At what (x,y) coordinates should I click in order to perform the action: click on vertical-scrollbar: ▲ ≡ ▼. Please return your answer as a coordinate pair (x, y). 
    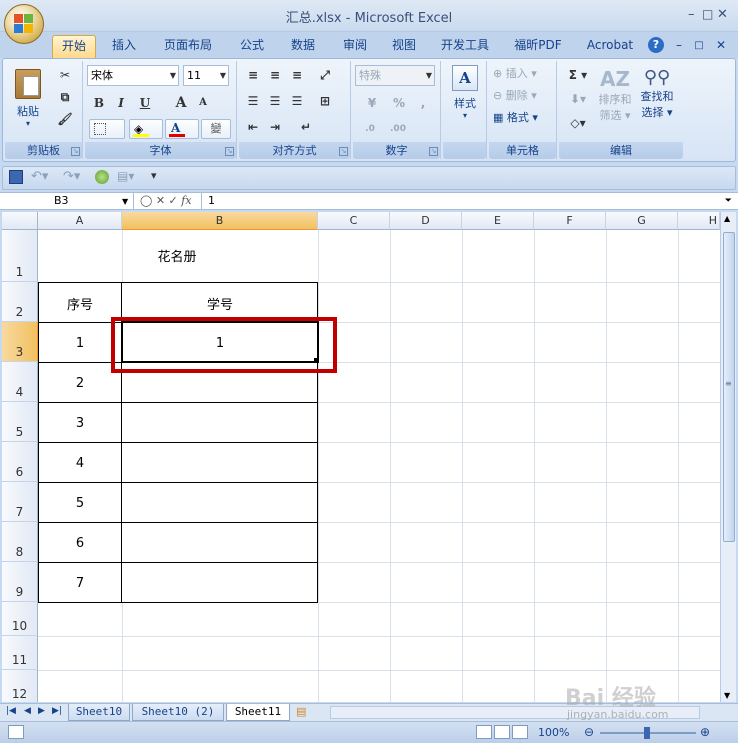
    Looking at the image, I should click on (728, 457).